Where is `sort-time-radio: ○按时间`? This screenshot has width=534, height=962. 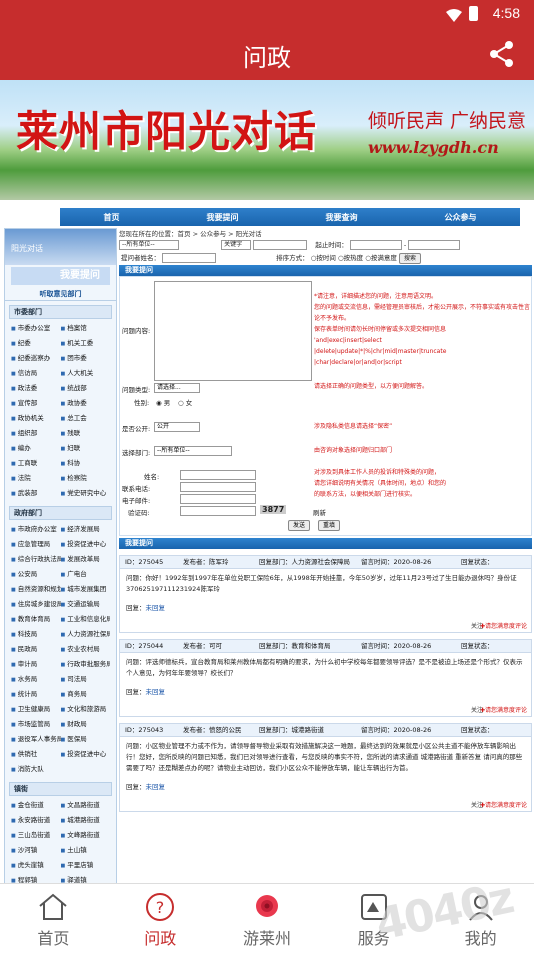 sort-time-radio: ○按时间 is located at coordinates (323, 258).